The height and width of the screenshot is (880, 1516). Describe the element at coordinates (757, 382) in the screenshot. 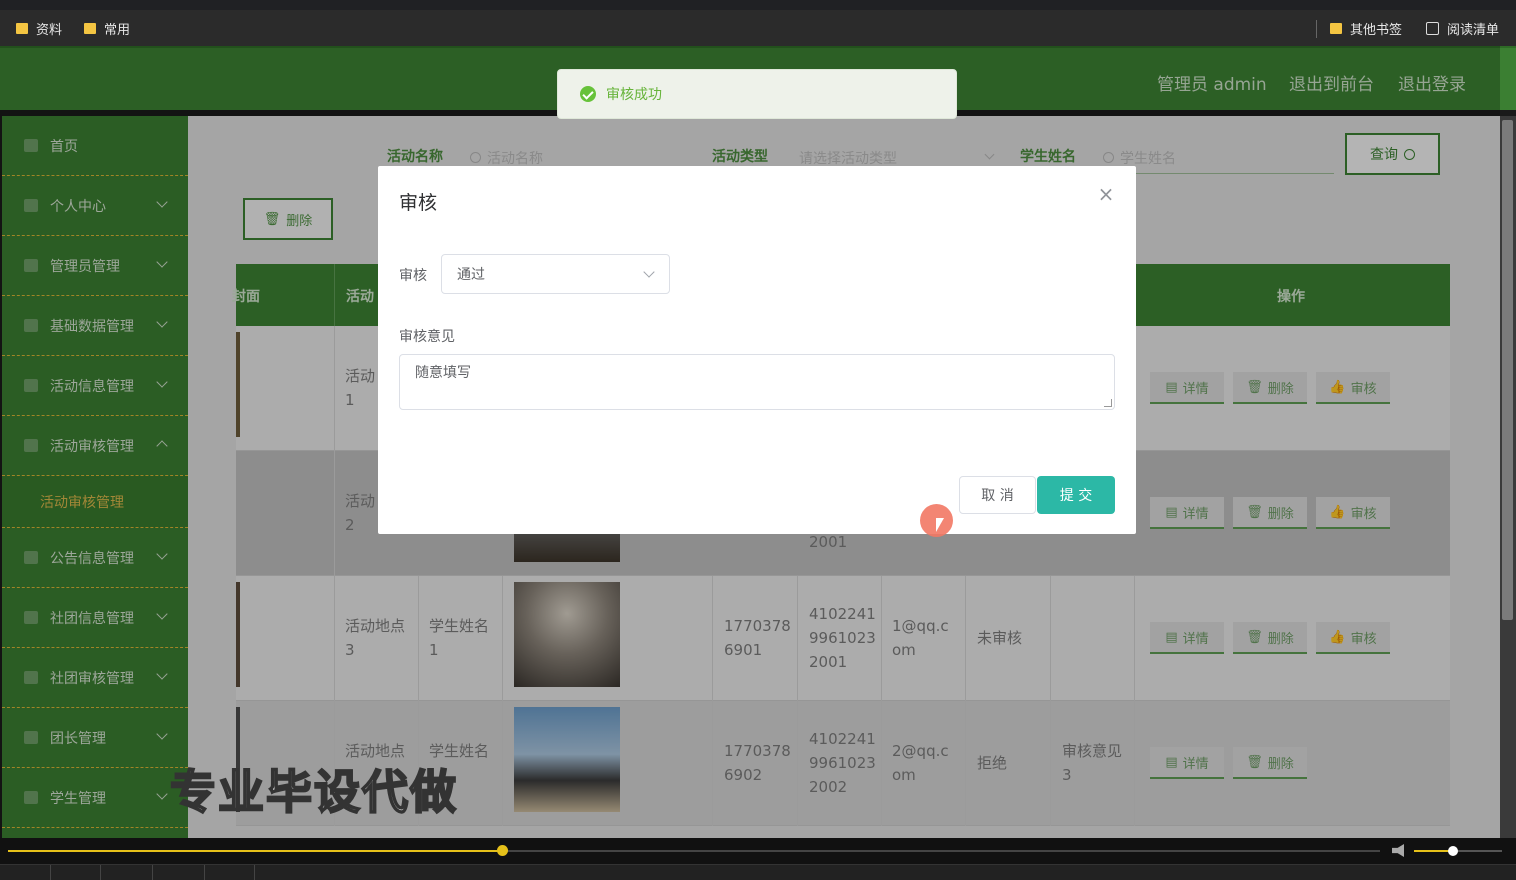

I see `opinion-textarea: 随意填写` at that location.